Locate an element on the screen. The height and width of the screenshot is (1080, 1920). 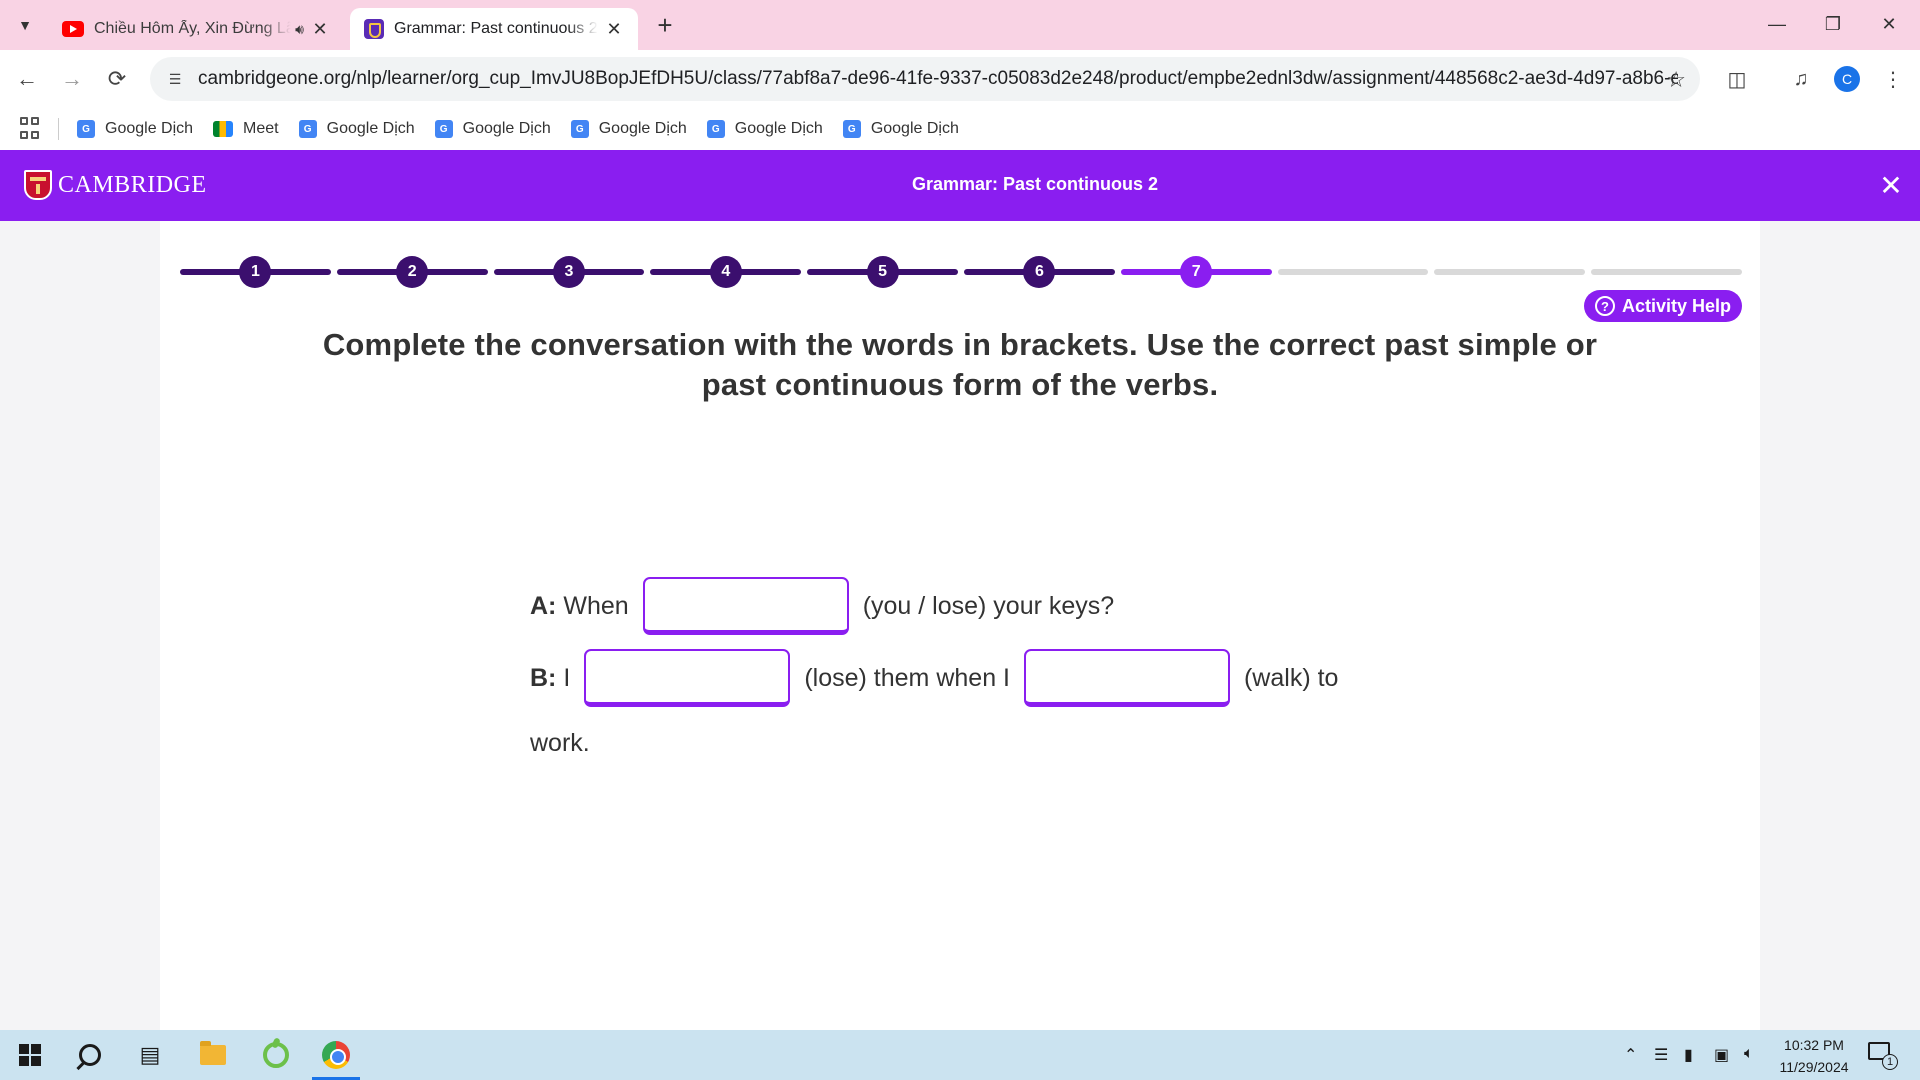
line-text: I is located at coordinates (567, 677).